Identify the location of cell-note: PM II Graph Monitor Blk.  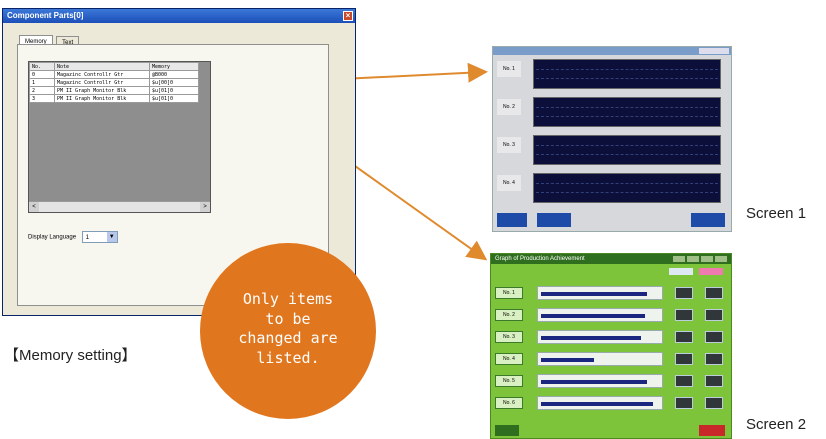
(102, 90).